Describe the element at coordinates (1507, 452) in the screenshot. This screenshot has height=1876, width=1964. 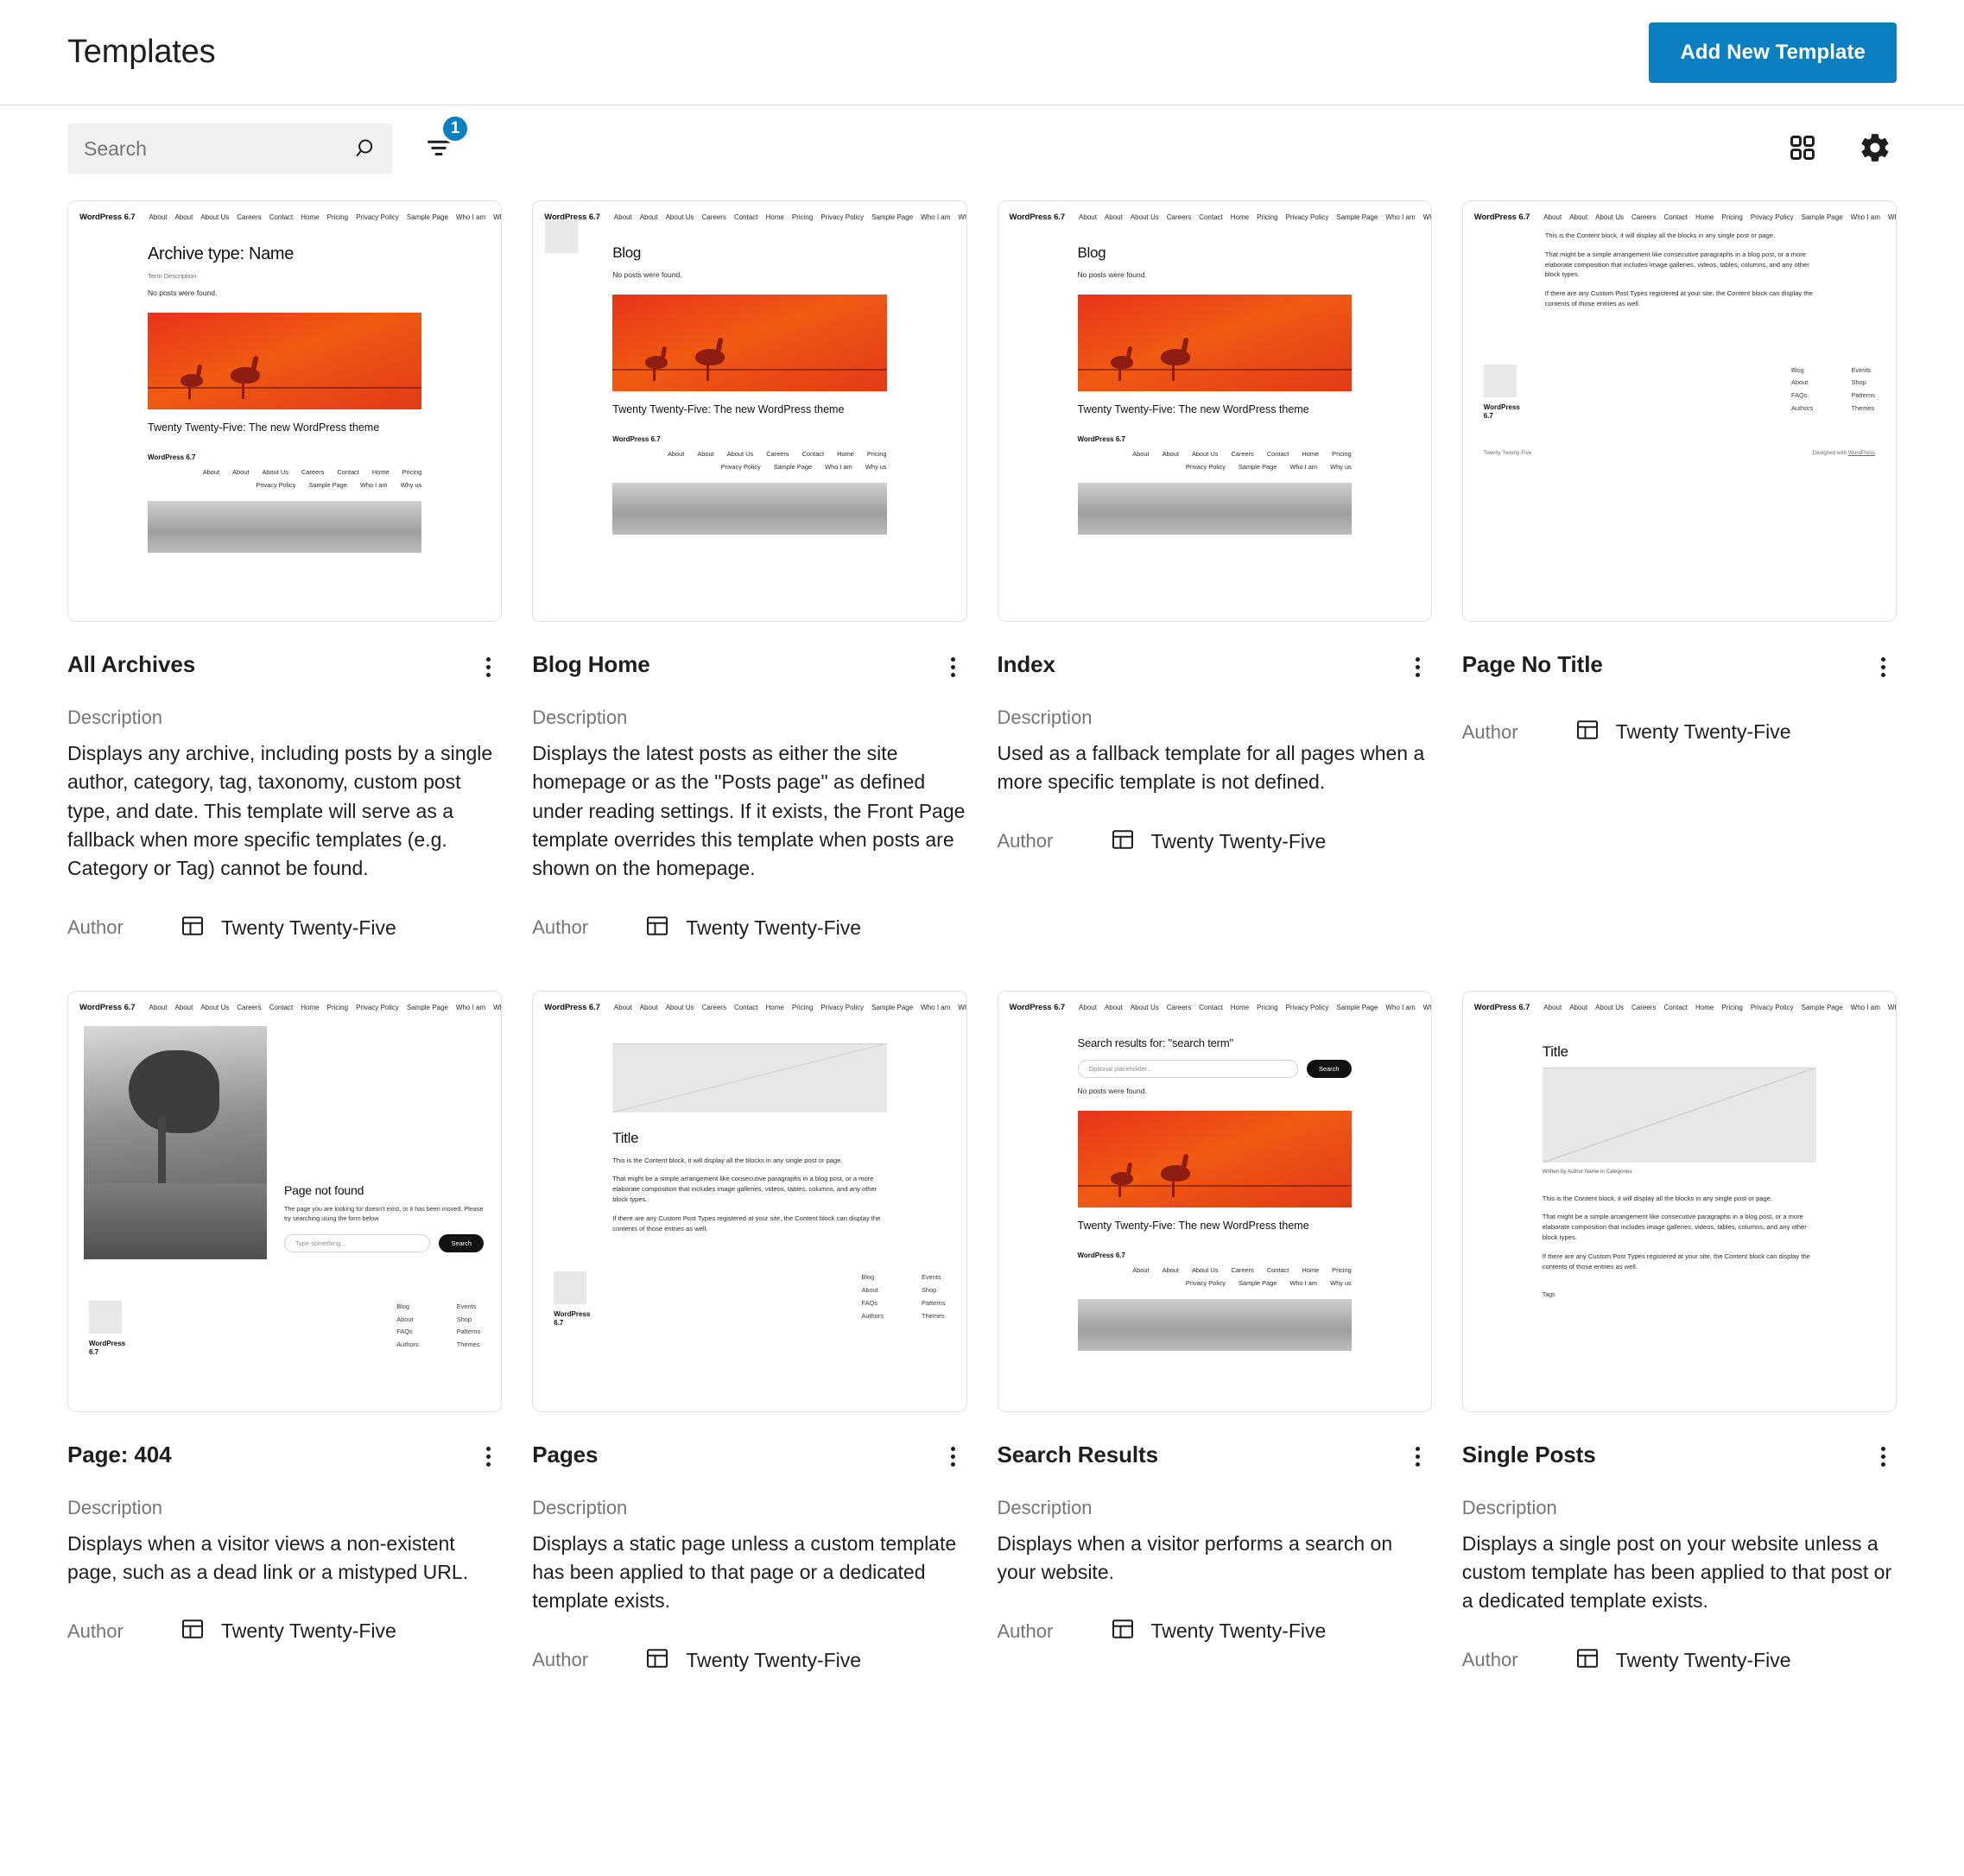
I see `preview-theme-credit: Twenty Twenty-Five` at that location.